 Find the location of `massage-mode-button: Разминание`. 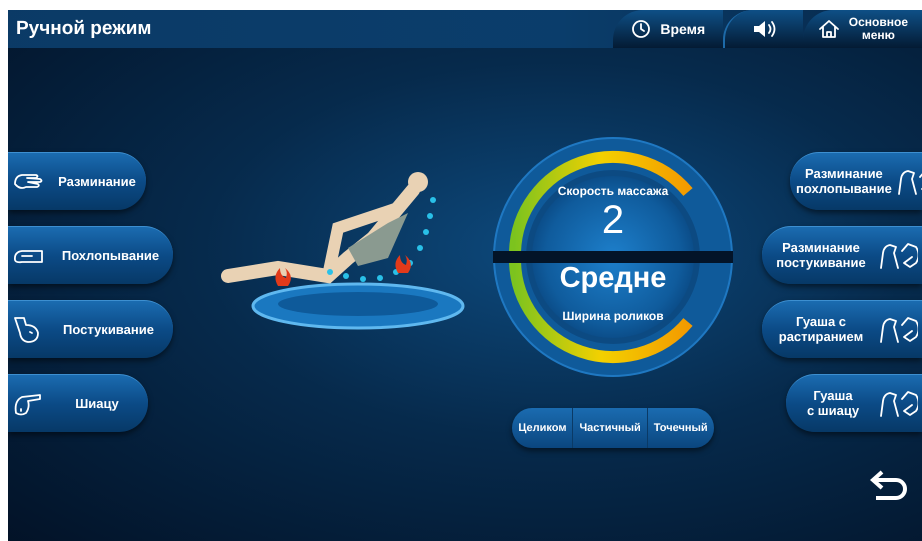

massage-mode-button: Разминание is located at coordinates (77, 181).